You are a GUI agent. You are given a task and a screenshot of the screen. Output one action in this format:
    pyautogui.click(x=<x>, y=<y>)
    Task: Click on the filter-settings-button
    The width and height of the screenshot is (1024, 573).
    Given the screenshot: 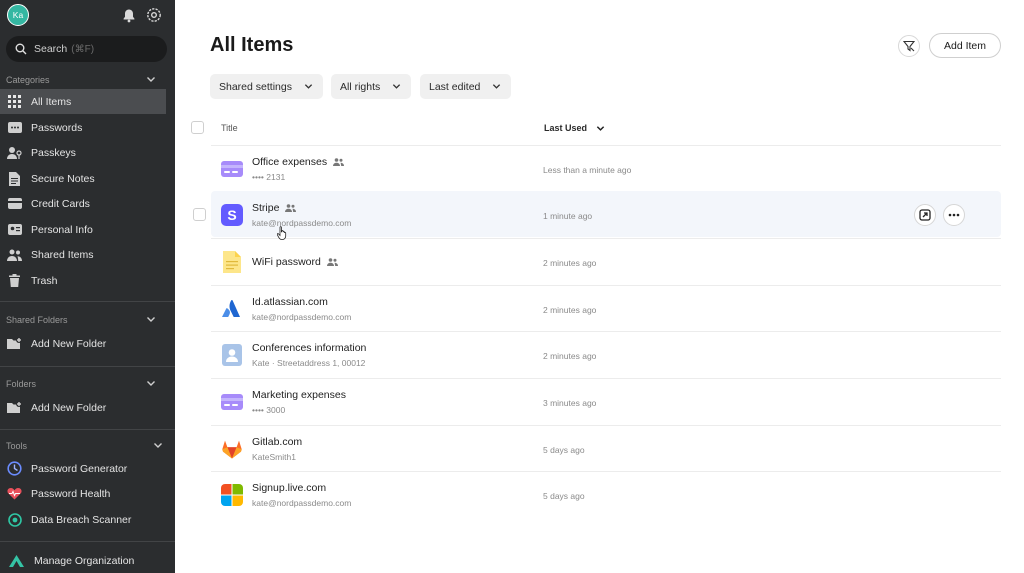 What is the action you would take?
    pyautogui.click(x=909, y=46)
    